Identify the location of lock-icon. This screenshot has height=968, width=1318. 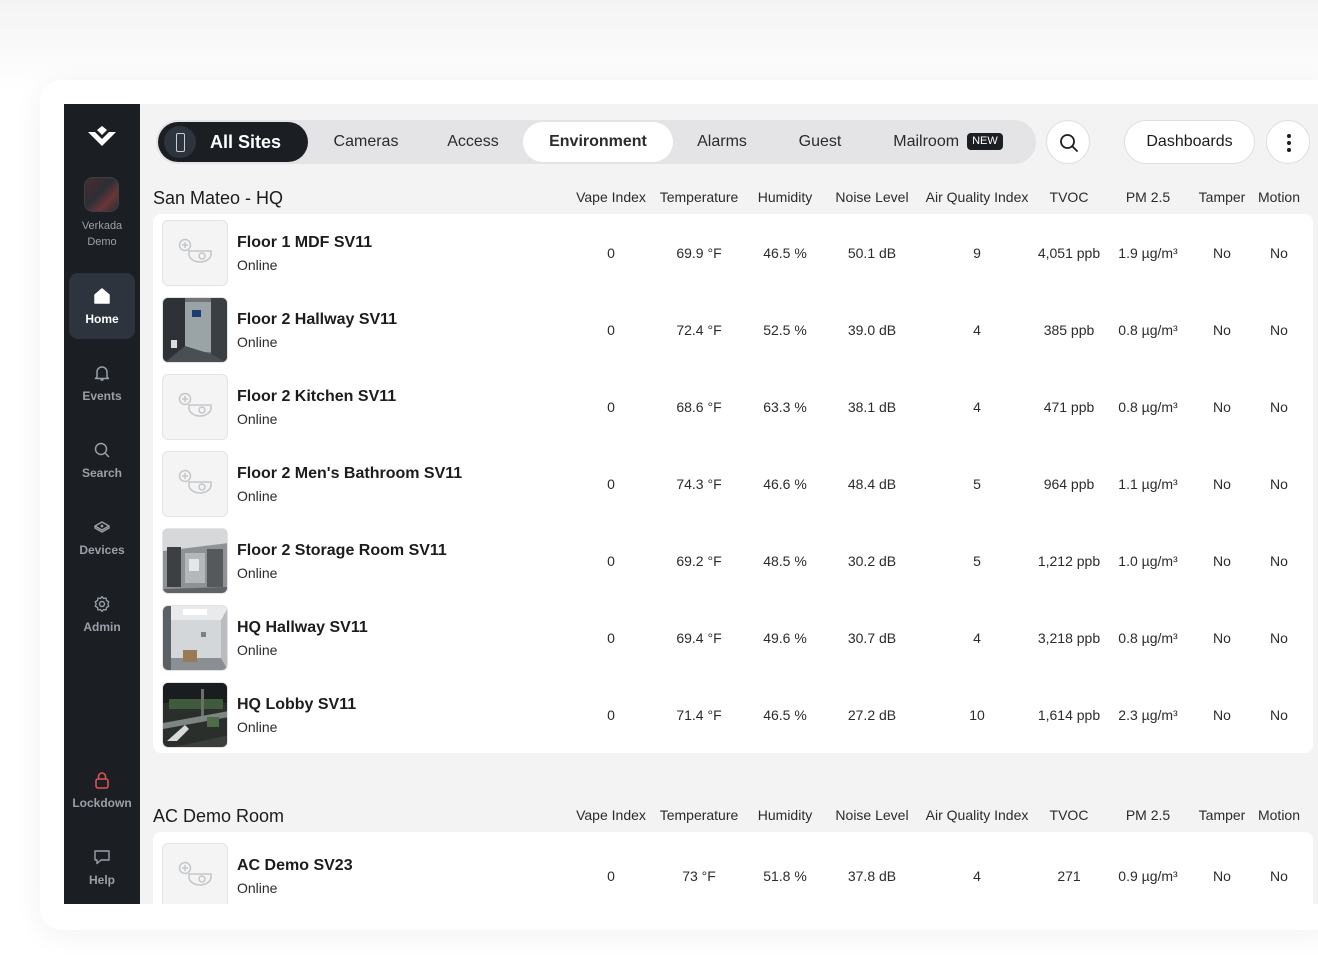
(102, 780).